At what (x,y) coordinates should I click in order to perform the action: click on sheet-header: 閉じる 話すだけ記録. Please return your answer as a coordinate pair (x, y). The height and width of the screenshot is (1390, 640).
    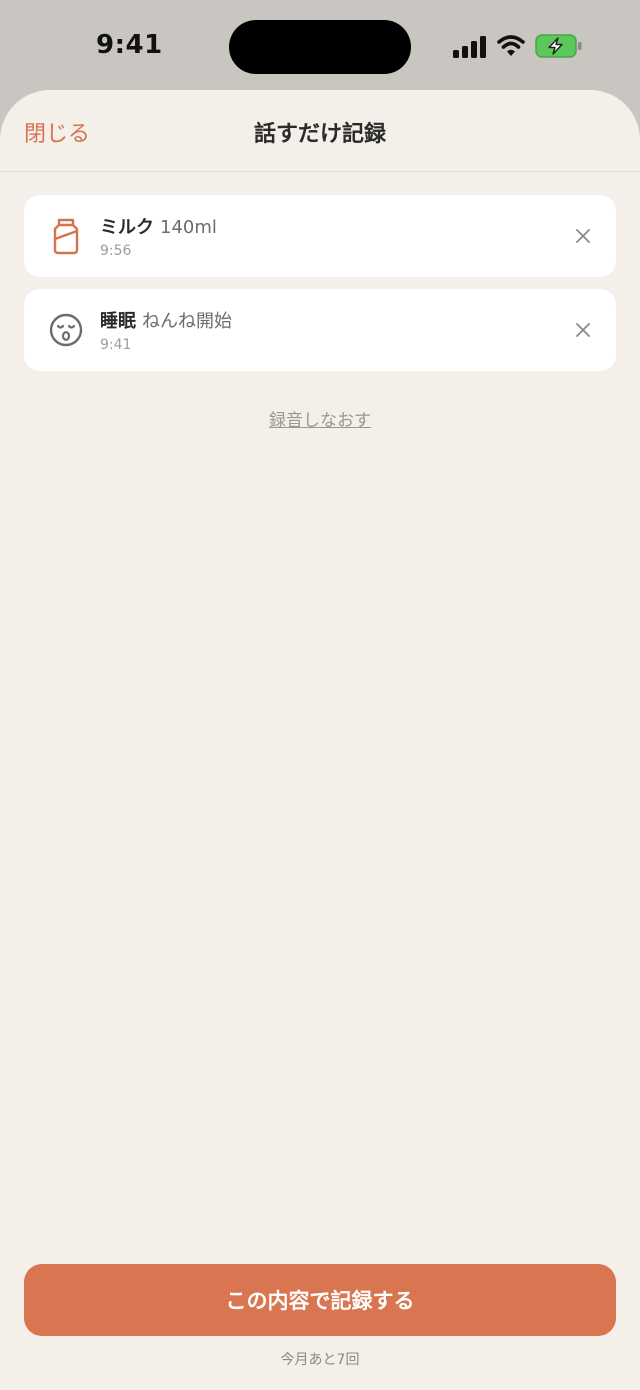
    Looking at the image, I should click on (320, 131).